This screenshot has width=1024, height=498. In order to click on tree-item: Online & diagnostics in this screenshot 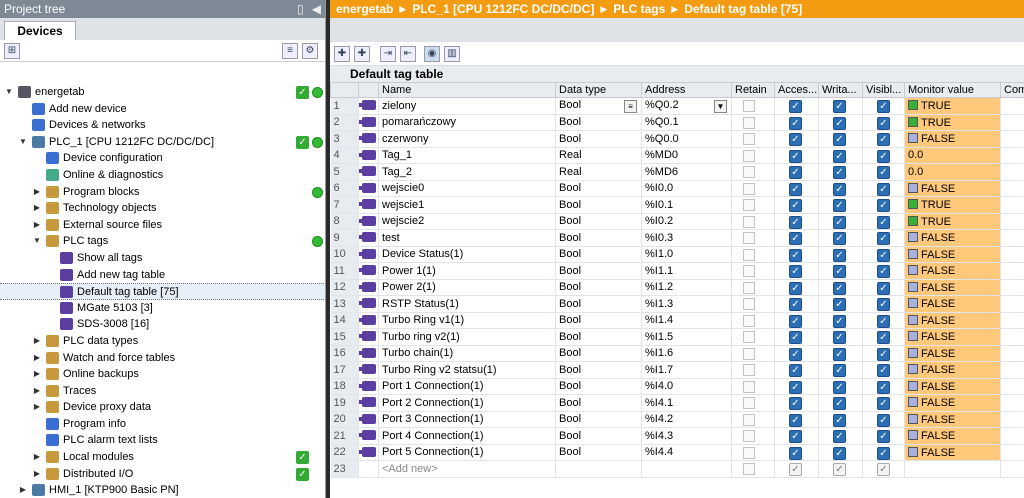, I will do `click(162, 175)`.